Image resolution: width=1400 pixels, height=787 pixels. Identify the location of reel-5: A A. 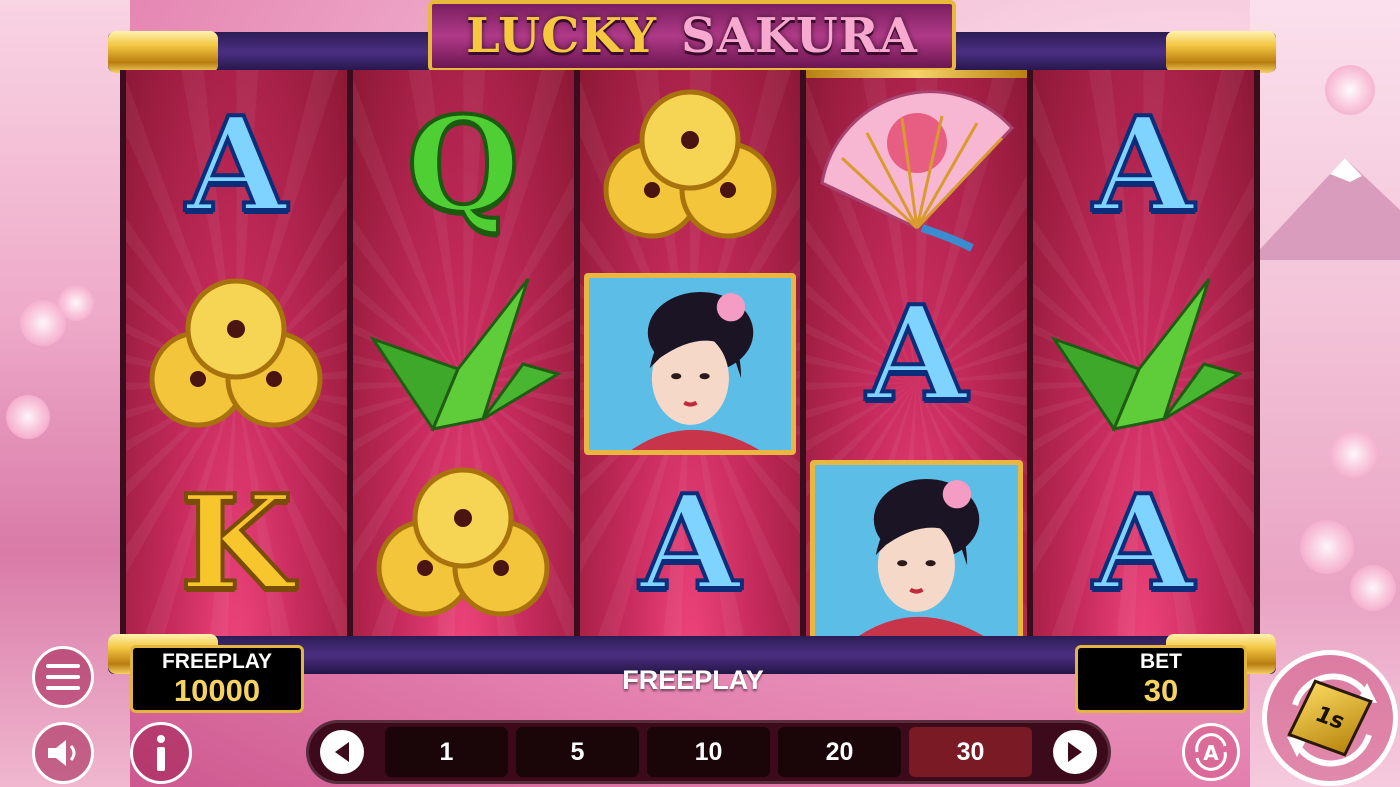
(1143, 354).